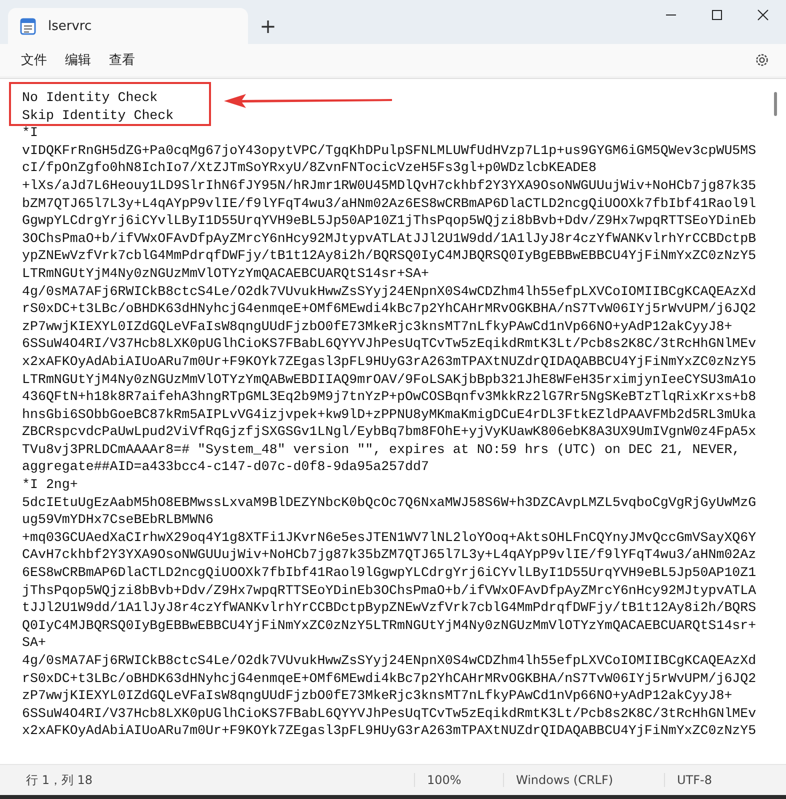 The width and height of the screenshot is (786, 799). Describe the element at coordinates (118, 520) in the screenshot. I see `text-line: ug59VmYDHx7CseBEbRLBMWN6` at that location.